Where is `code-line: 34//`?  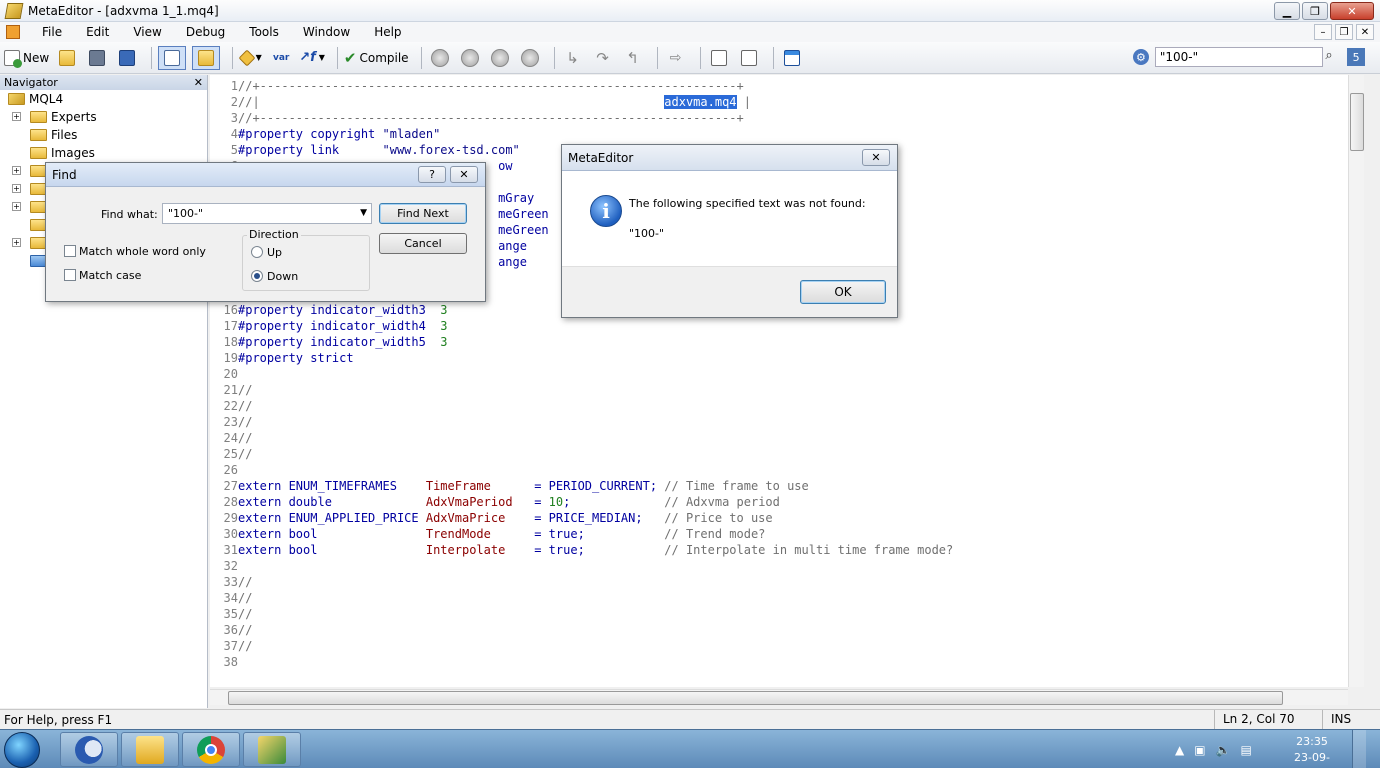 code-line: 34// is located at coordinates (779, 598).